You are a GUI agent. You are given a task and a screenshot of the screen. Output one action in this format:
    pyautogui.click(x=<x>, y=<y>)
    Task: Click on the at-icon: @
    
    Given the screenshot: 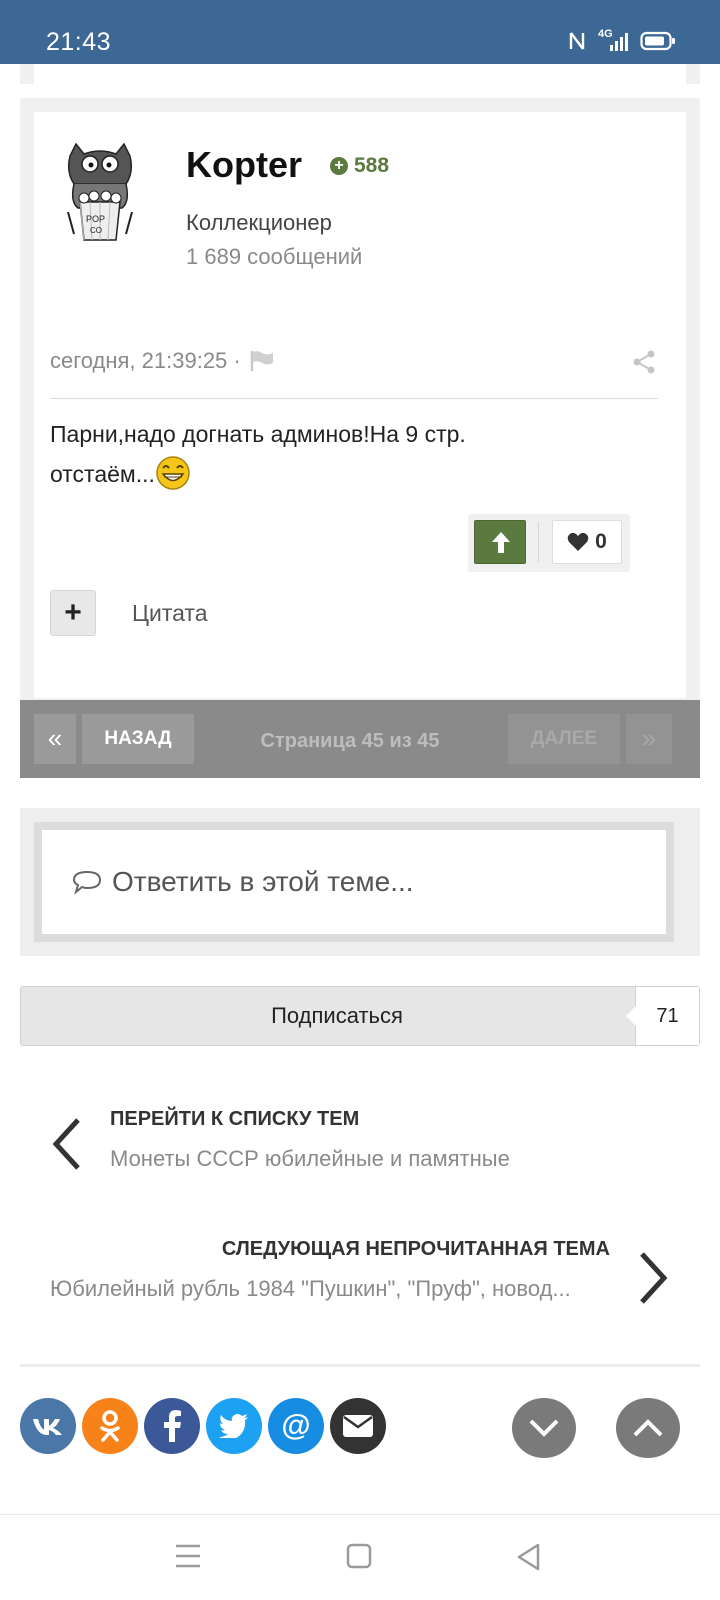 What is the action you would take?
    pyautogui.click(x=296, y=1425)
    